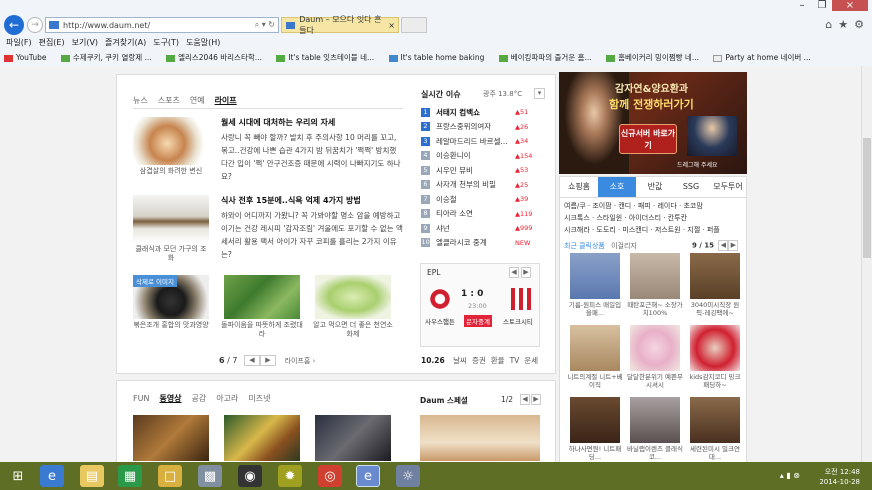 The height and width of the screenshot is (490, 872). I want to click on tab-empathy: 공감, so click(199, 398).